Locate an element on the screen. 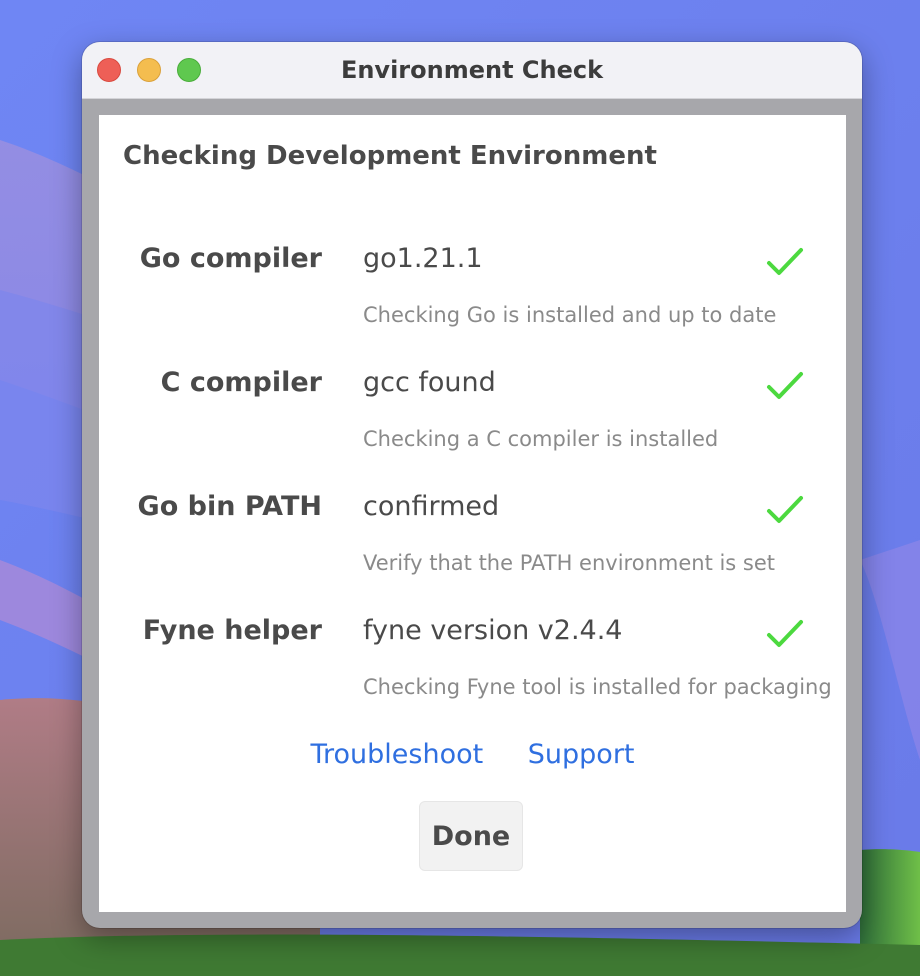 The height and width of the screenshot is (976, 920). check-value: confirmed is located at coordinates (431, 506).